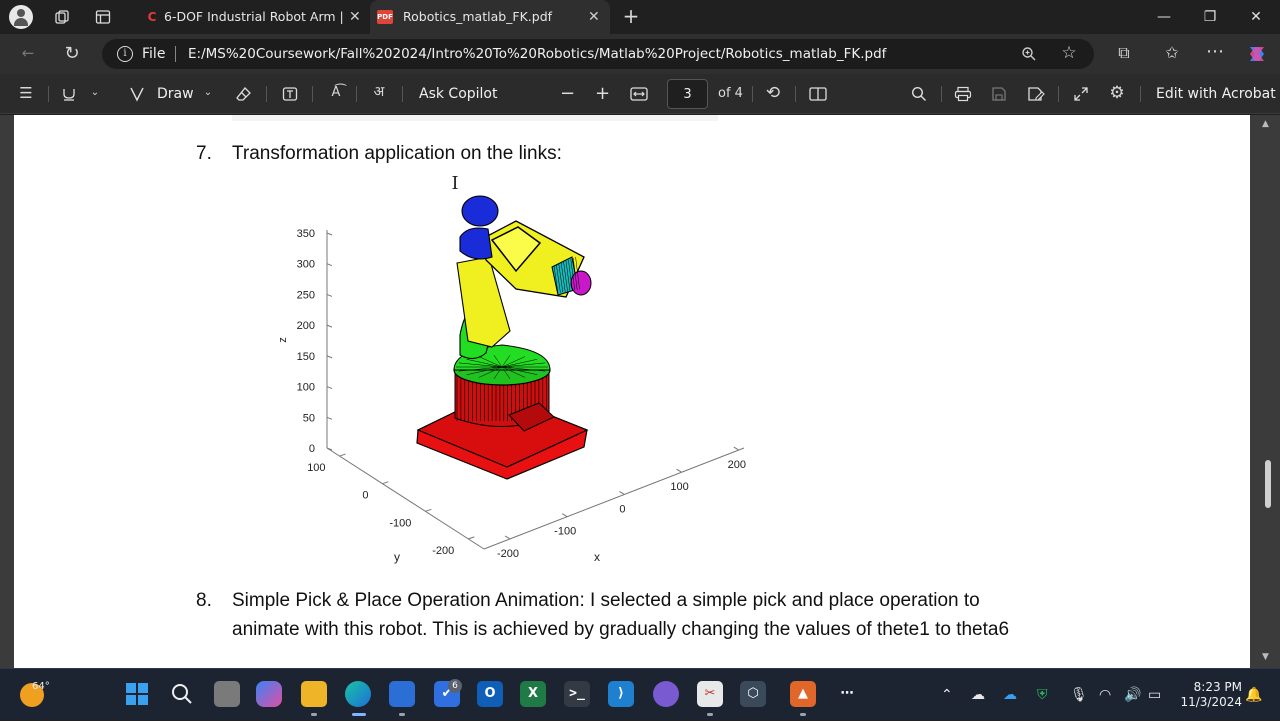  Describe the element at coordinates (69, 95) in the screenshot. I see `highlight-icon` at that location.